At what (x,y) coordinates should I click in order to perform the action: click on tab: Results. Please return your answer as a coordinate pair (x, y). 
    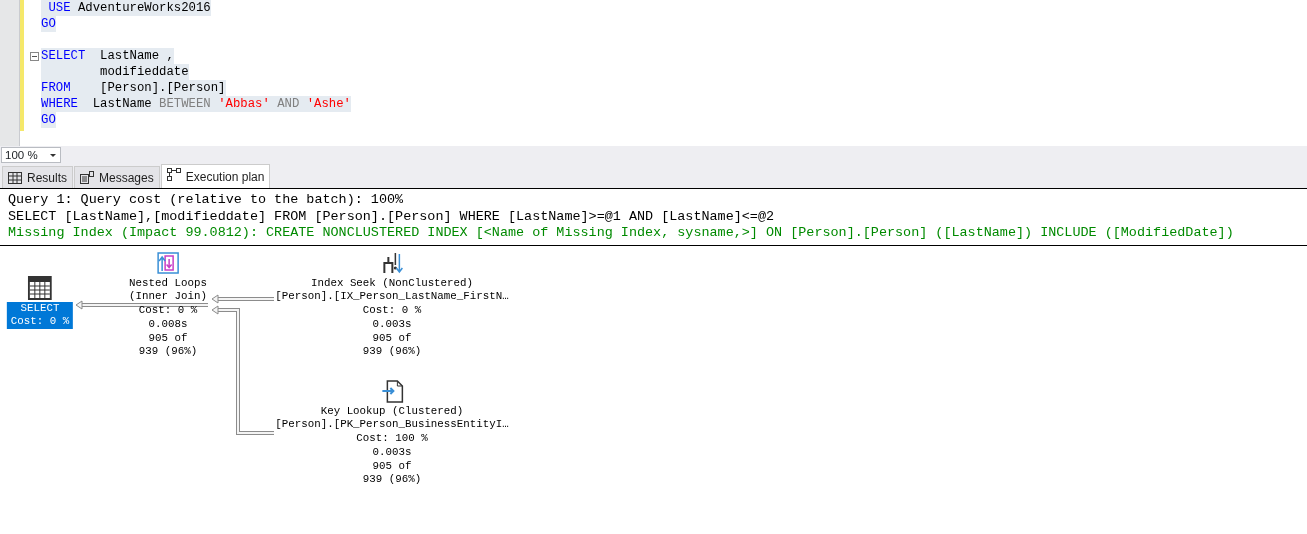
    Looking at the image, I should click on (37, 177).